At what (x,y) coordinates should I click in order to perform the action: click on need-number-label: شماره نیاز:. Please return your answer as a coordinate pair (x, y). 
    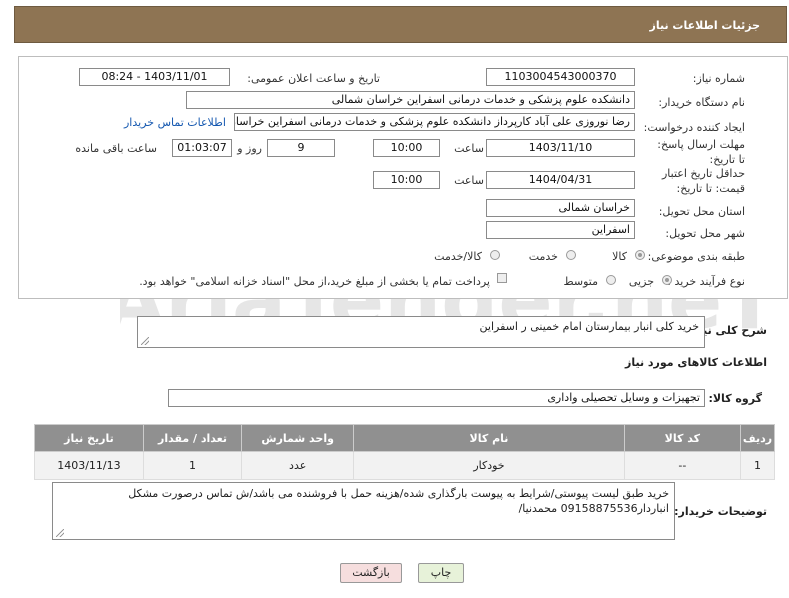
    Looking at the image, I should click on (718, 78).